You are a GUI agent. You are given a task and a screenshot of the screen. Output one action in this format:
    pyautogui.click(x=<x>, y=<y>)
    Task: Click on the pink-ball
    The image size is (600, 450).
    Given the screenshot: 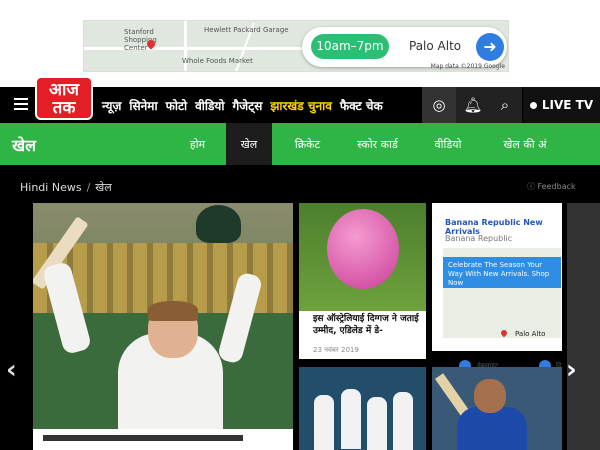 What is the action you would take?
    pyautogui.click(x=363, y=249)
    